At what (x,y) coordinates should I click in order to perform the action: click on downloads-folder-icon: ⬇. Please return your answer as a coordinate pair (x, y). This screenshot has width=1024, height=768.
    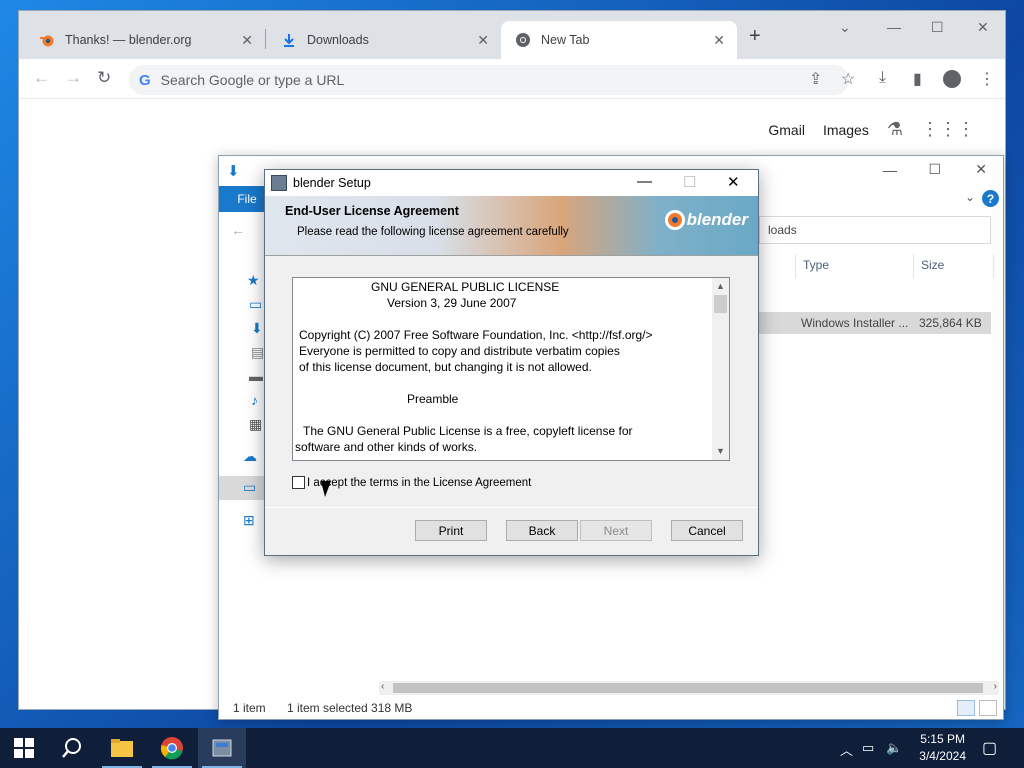
    Looking at the image, I should click on (257, 328).